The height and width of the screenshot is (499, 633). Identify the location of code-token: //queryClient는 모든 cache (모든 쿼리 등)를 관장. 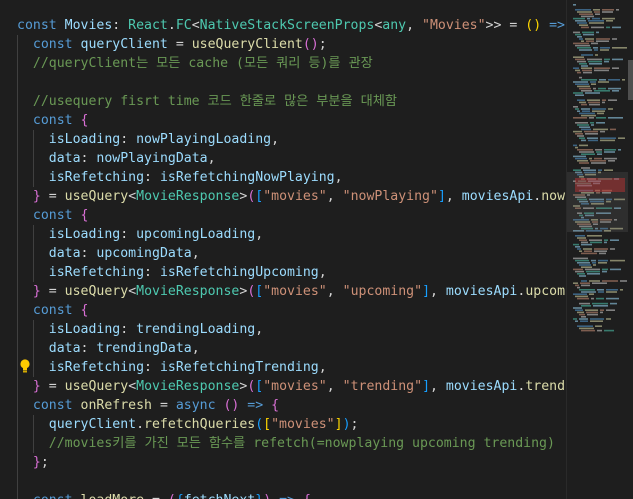
(195, 63).